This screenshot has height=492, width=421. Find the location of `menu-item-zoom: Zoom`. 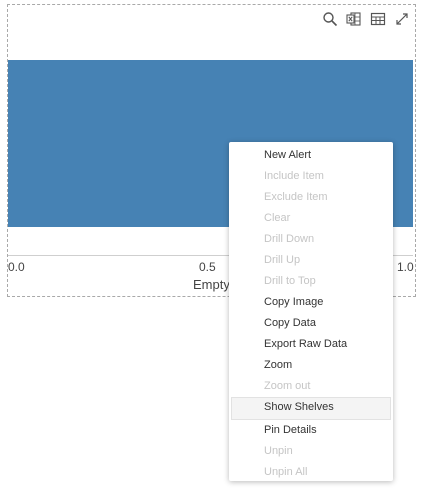

menu-item-zoom: Zoom is located at coordinates (311, 365).